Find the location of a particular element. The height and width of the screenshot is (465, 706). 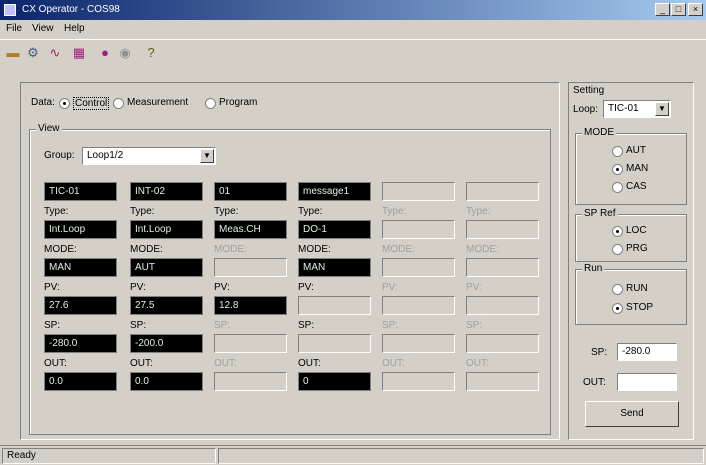

loop-2-sp-label: SP: is located at coordinates (138, 325).